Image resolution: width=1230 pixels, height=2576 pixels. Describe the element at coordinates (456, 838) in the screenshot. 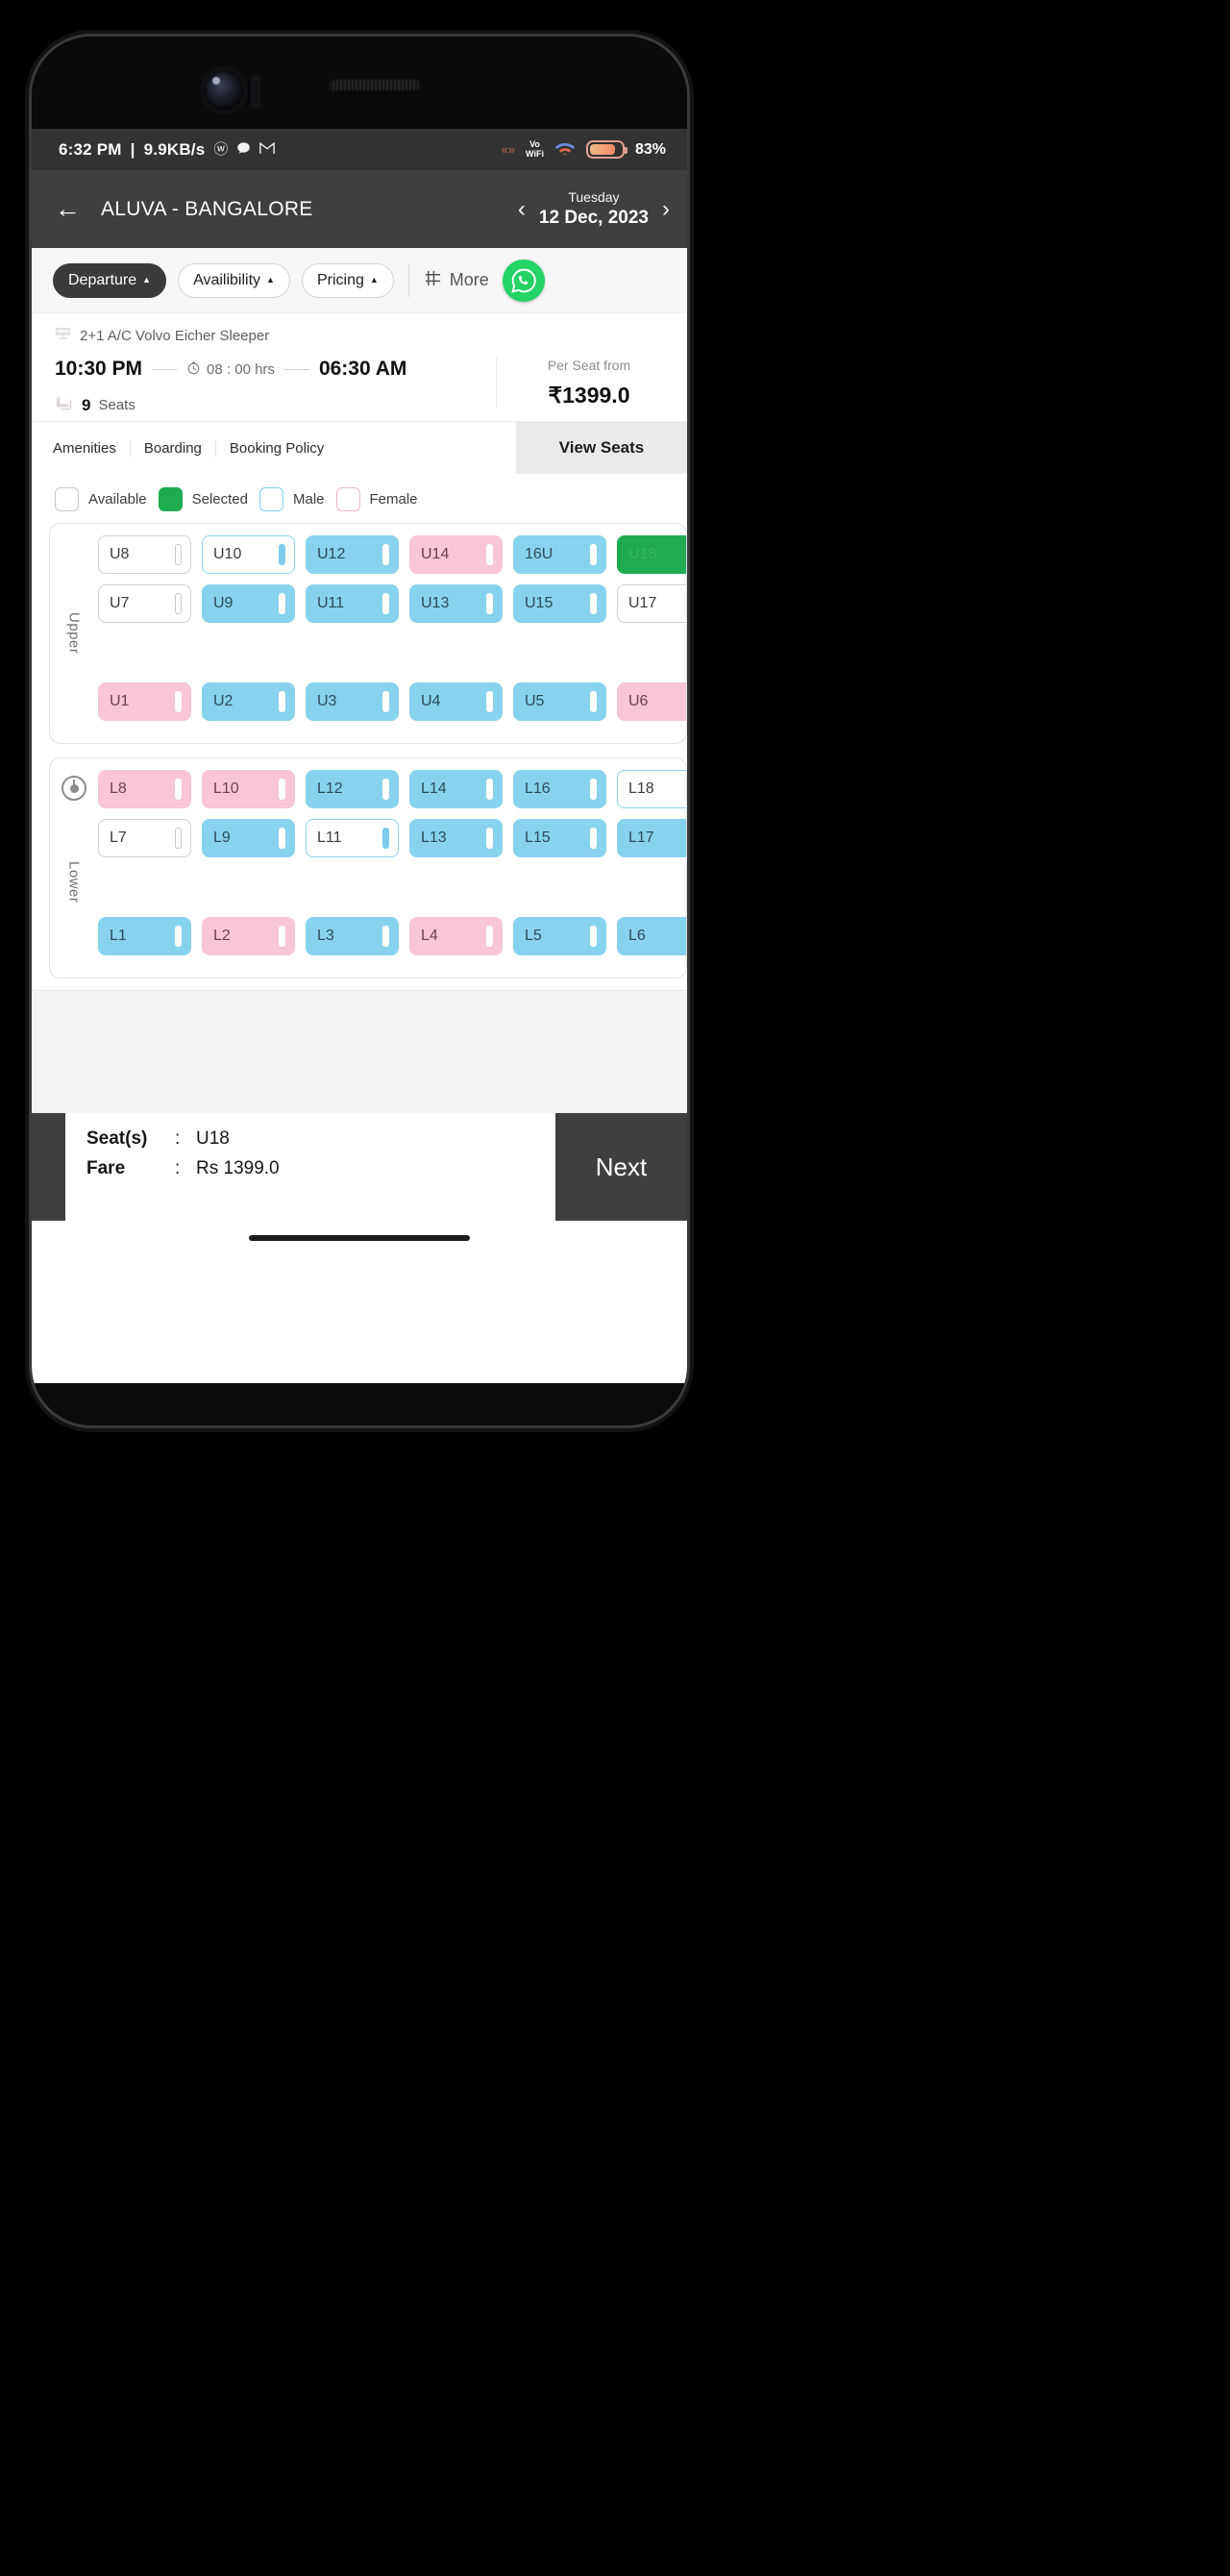

I see `seat-L13: L13` at that location.